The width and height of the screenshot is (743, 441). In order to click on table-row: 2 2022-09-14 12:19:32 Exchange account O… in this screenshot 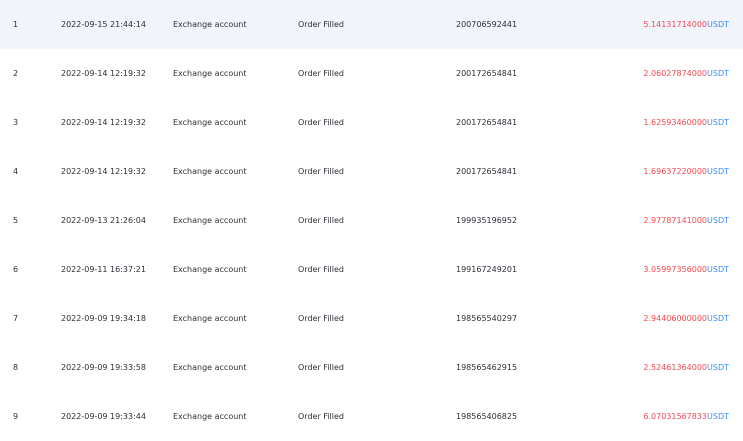, I will do `click(371, 73)`.